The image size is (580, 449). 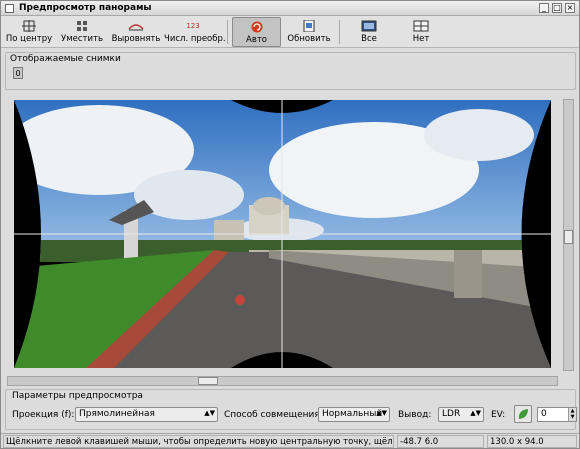 What do you see at coordinates (290, 8) in the screenshot?
I see `title-bar: Предпросмотр панорамы _ □ ×` at bounding box center [290, 8].